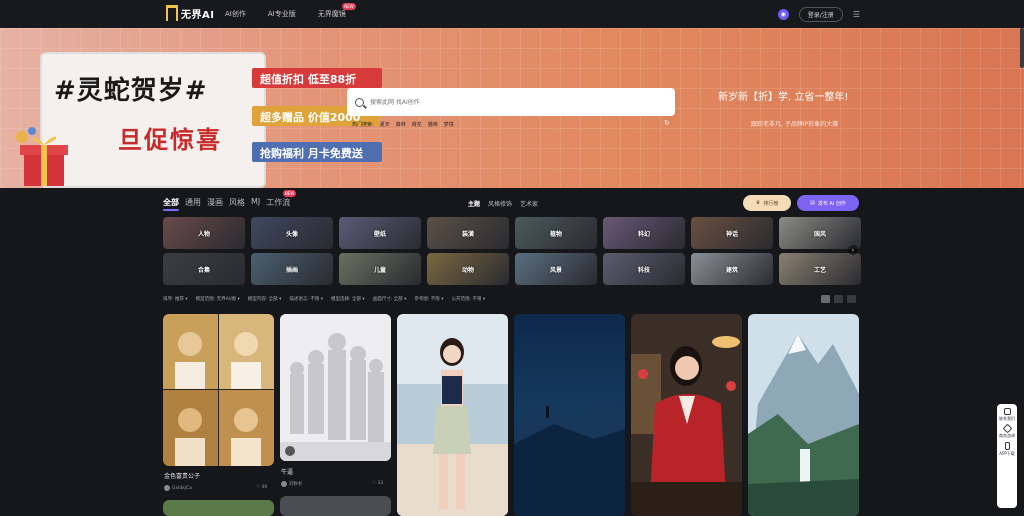 This screenshot has width=1024, height=516. Describe the element at coordinates (468, 233) in the screenshot. I see `style-tile: 装潢` at that location.